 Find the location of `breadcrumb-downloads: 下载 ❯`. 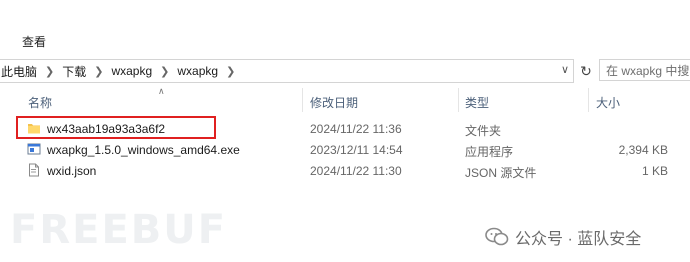

breadcrumb-downloads: 下载 ❯ is located at coordinates (84, 71).